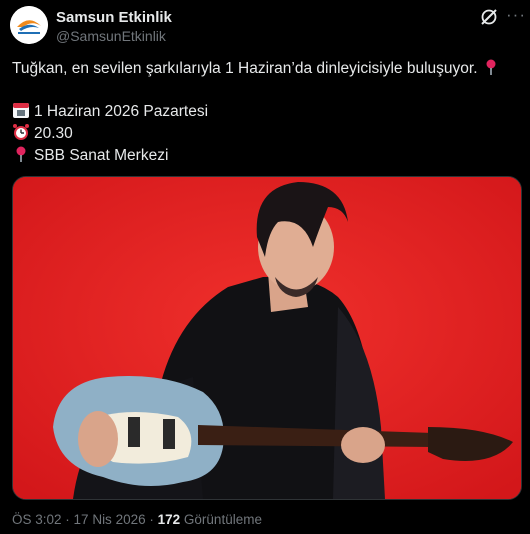  Describe the element at coordinates (222, 519) in the screenshot. I see `views-label: Görüntüleme` at that location.